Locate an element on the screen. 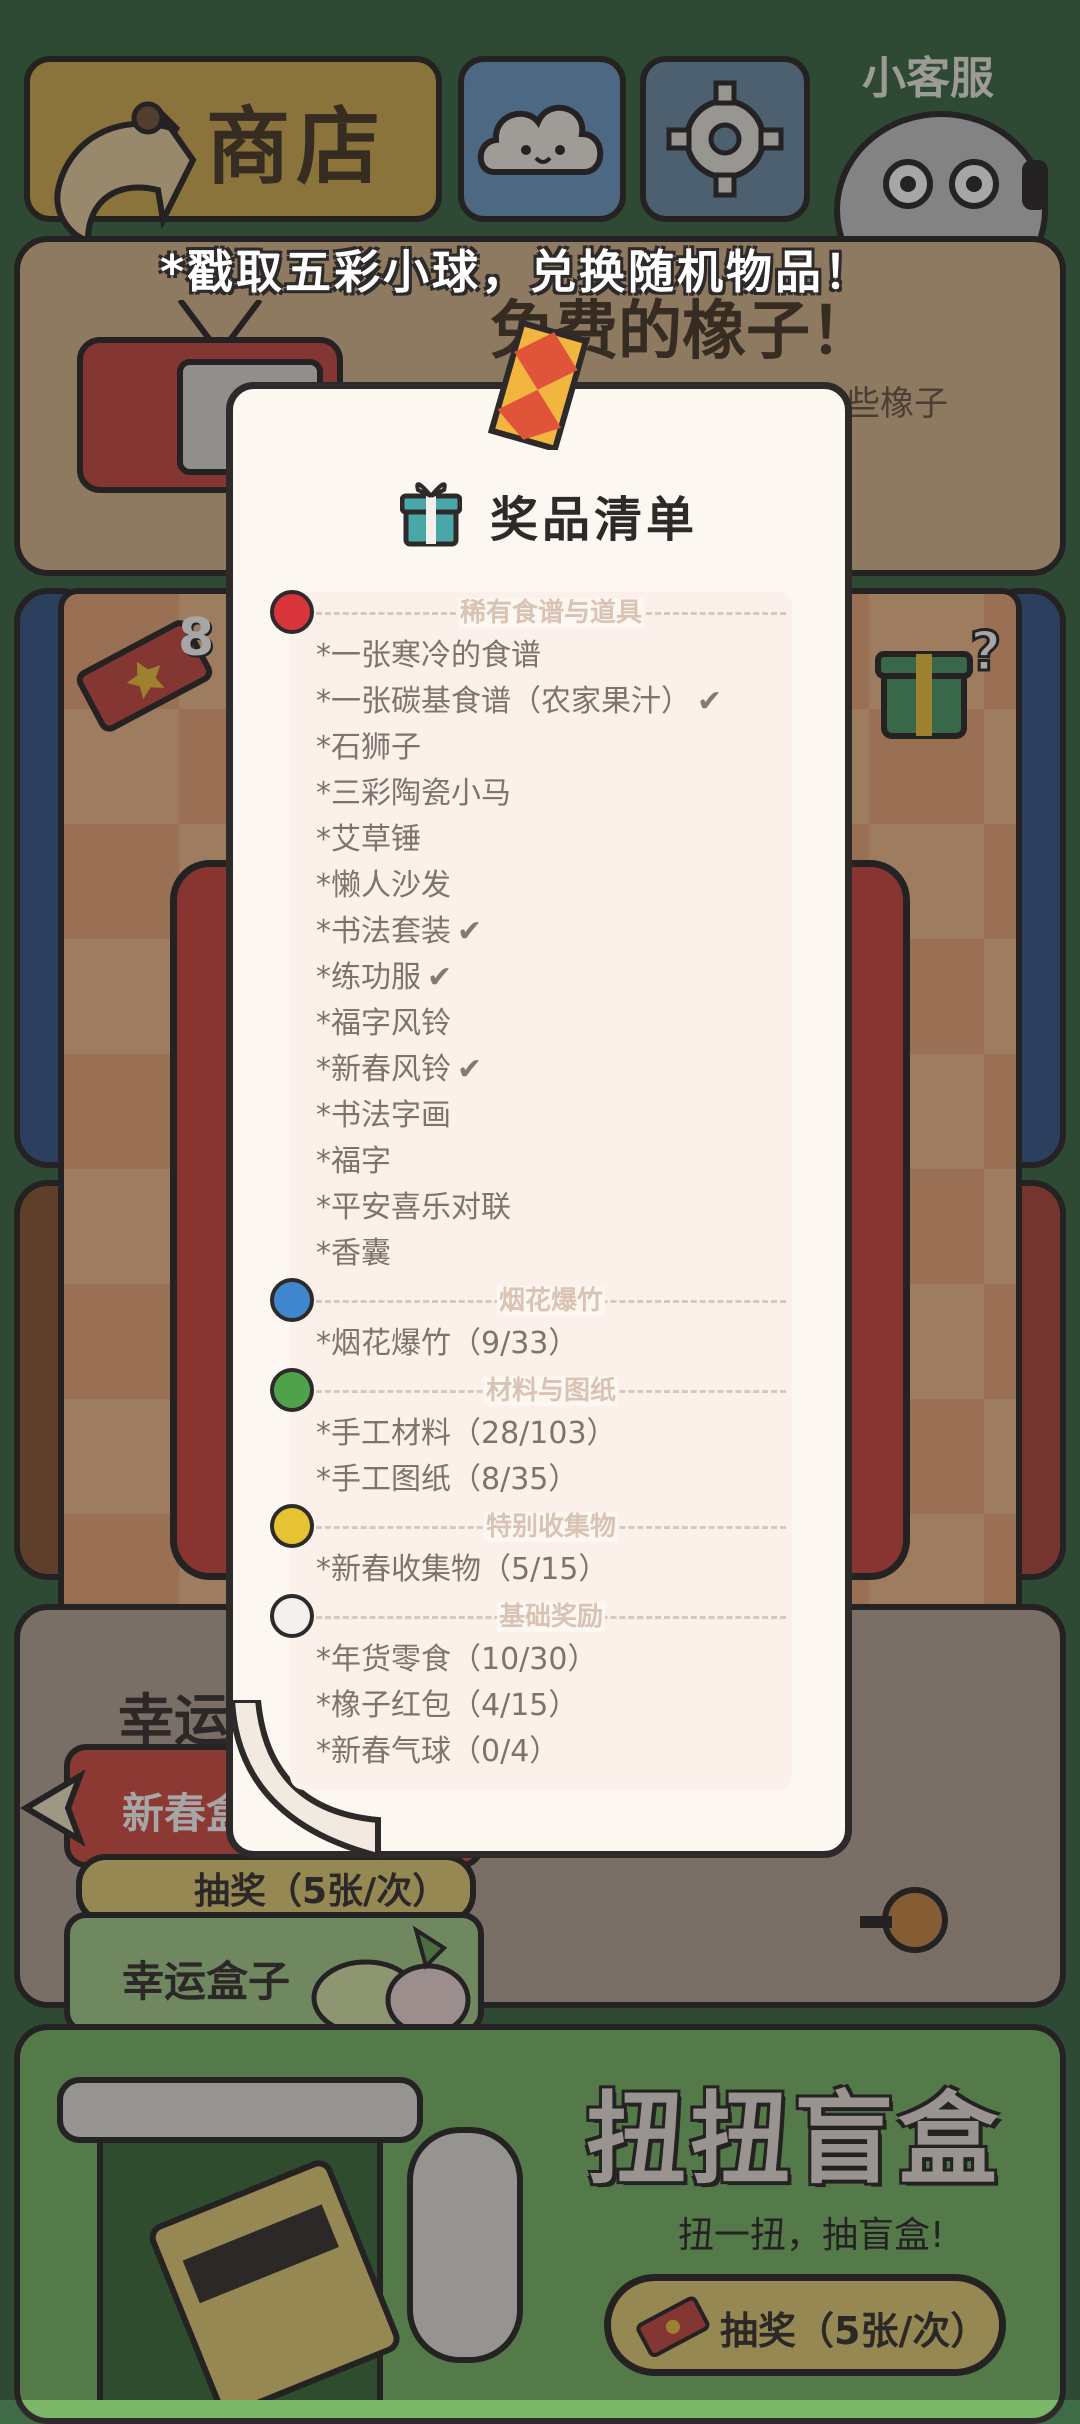 This screenshot has height=2424, width=1080. prize-item: *手工材料（28/103） is located at coordinates (466, 1430).